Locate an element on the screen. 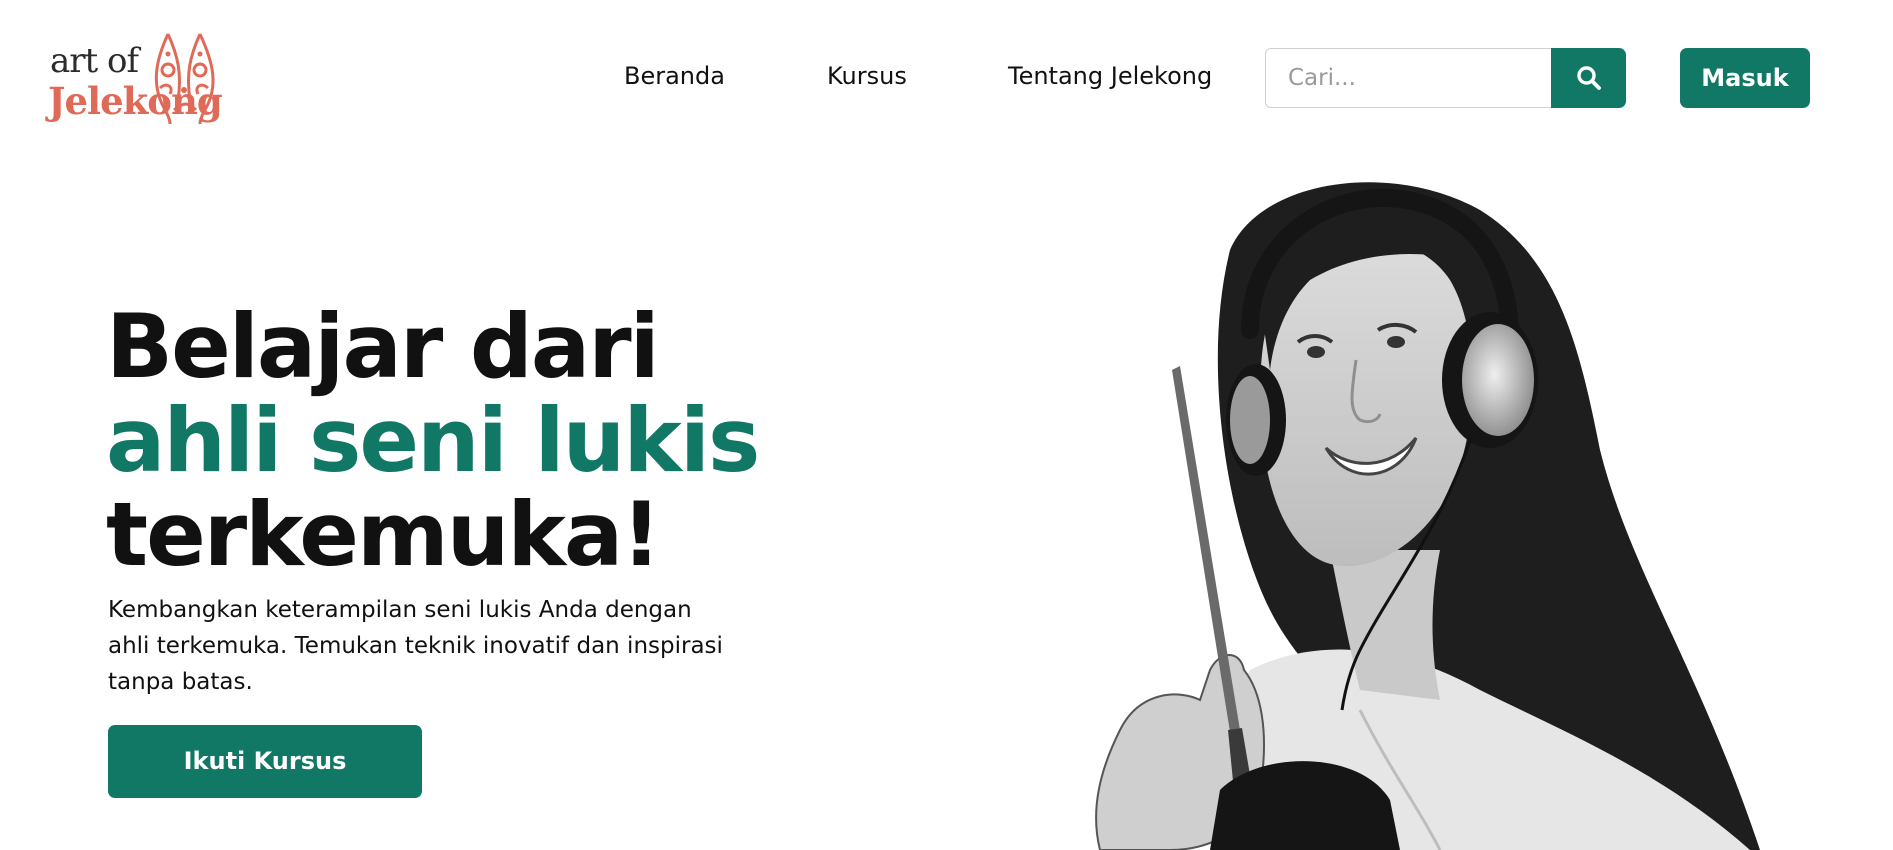 The width and height of the screenshot is (1893, 850). nav-item-kursus: Kursus is located at coordinates (867, 76).